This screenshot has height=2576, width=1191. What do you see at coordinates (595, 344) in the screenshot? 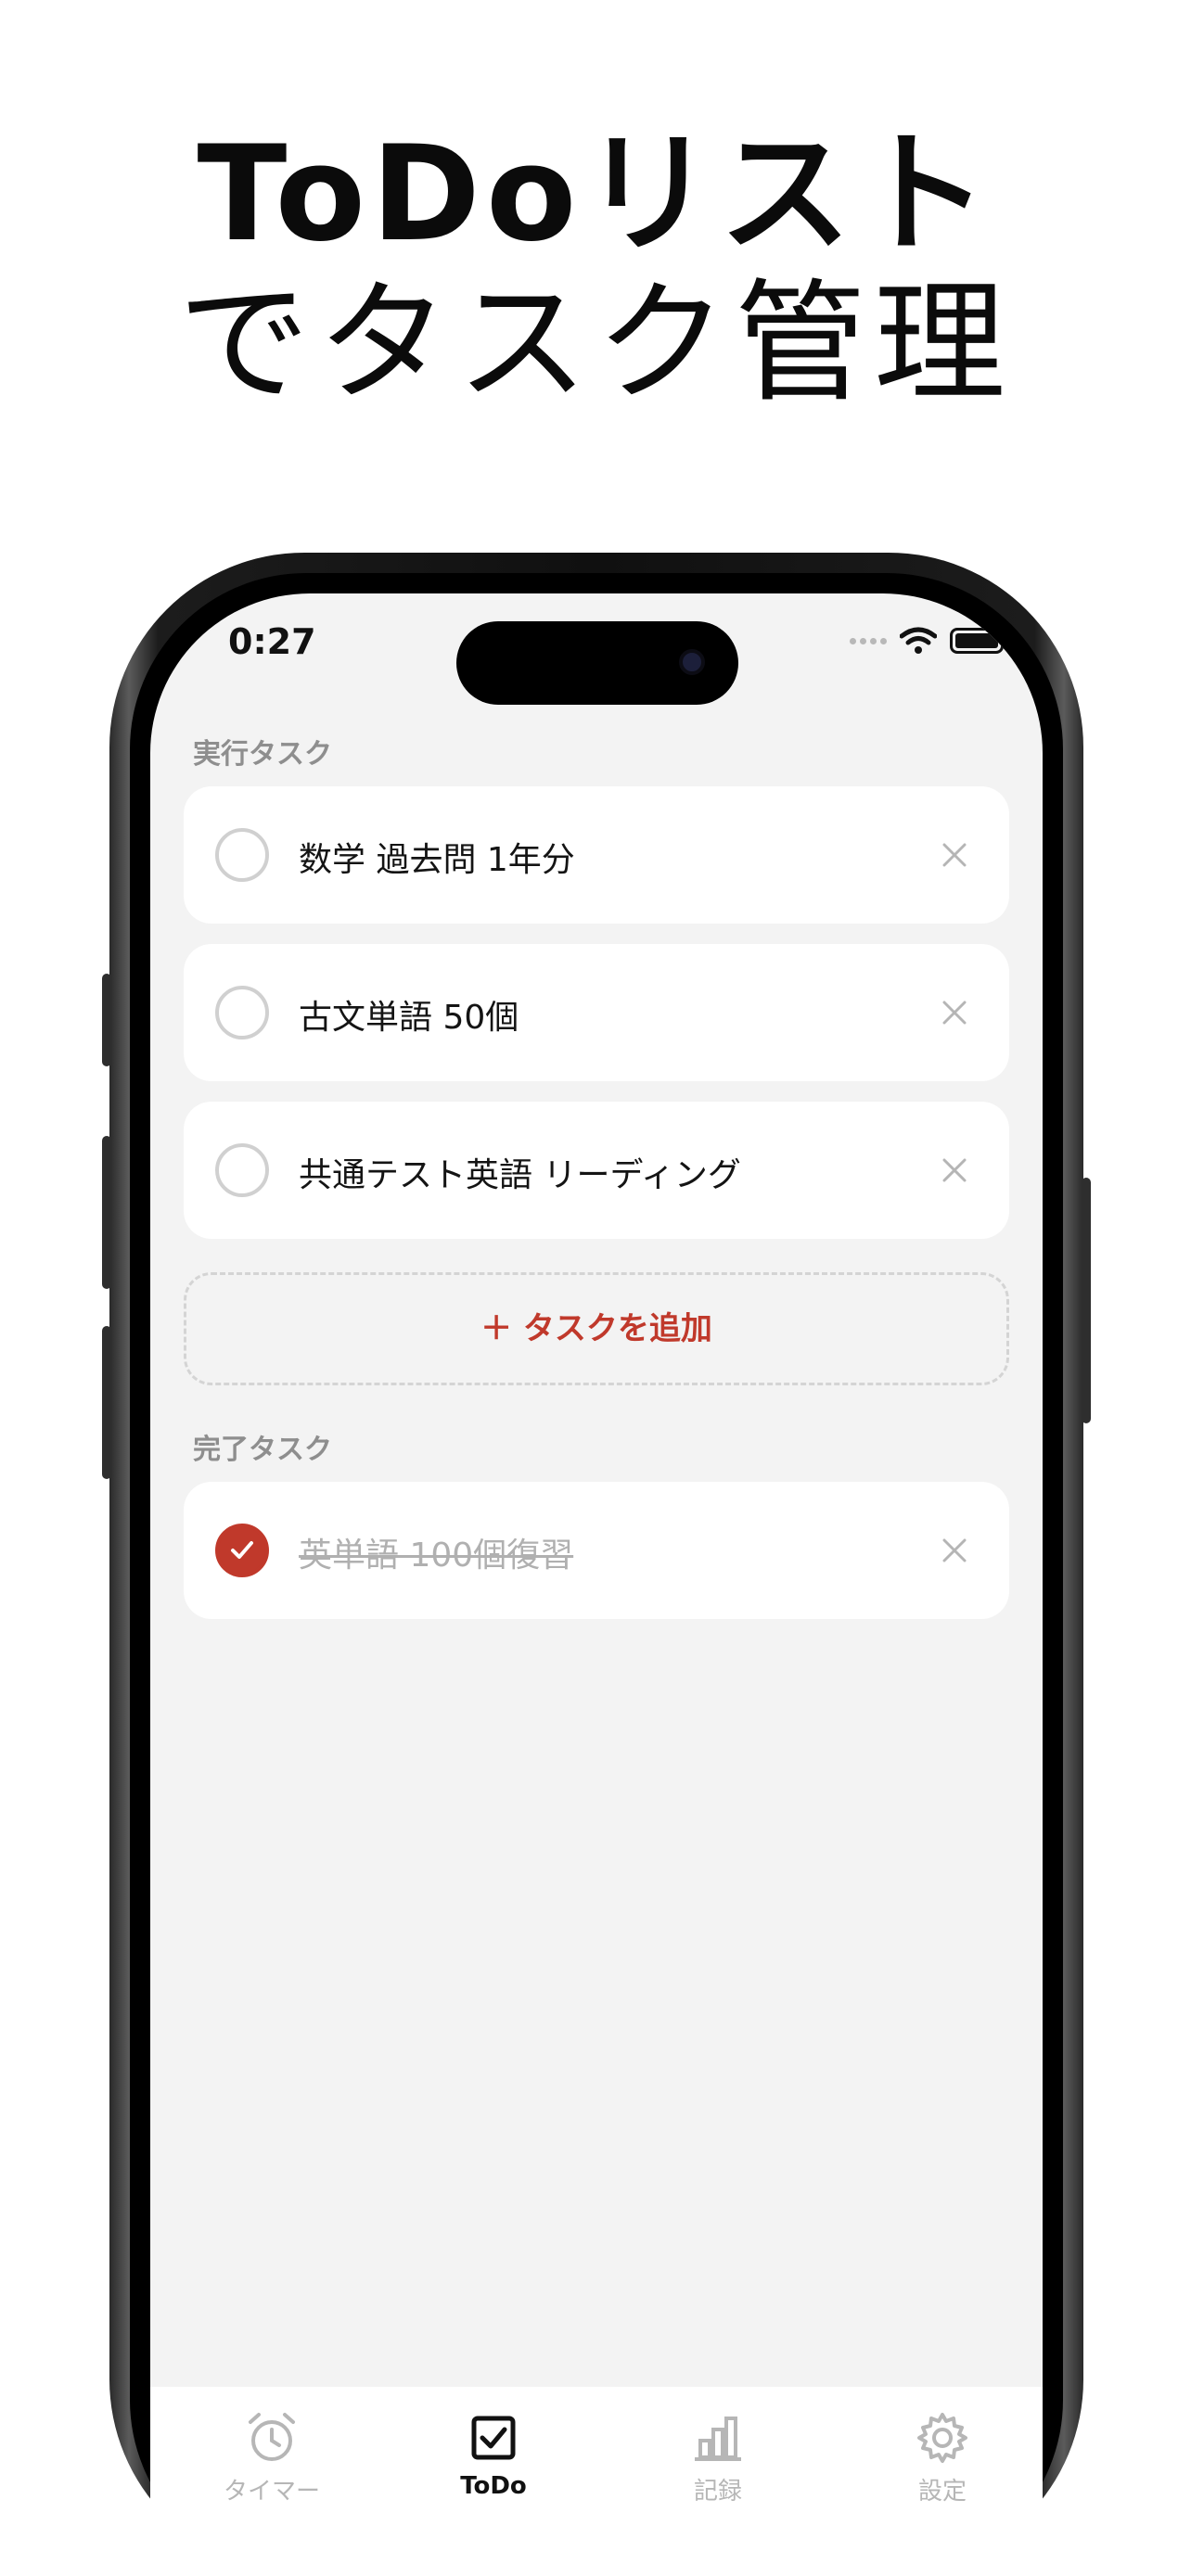
I see `headline-line-2: でタスク管理` at bounding box center [595, 344].